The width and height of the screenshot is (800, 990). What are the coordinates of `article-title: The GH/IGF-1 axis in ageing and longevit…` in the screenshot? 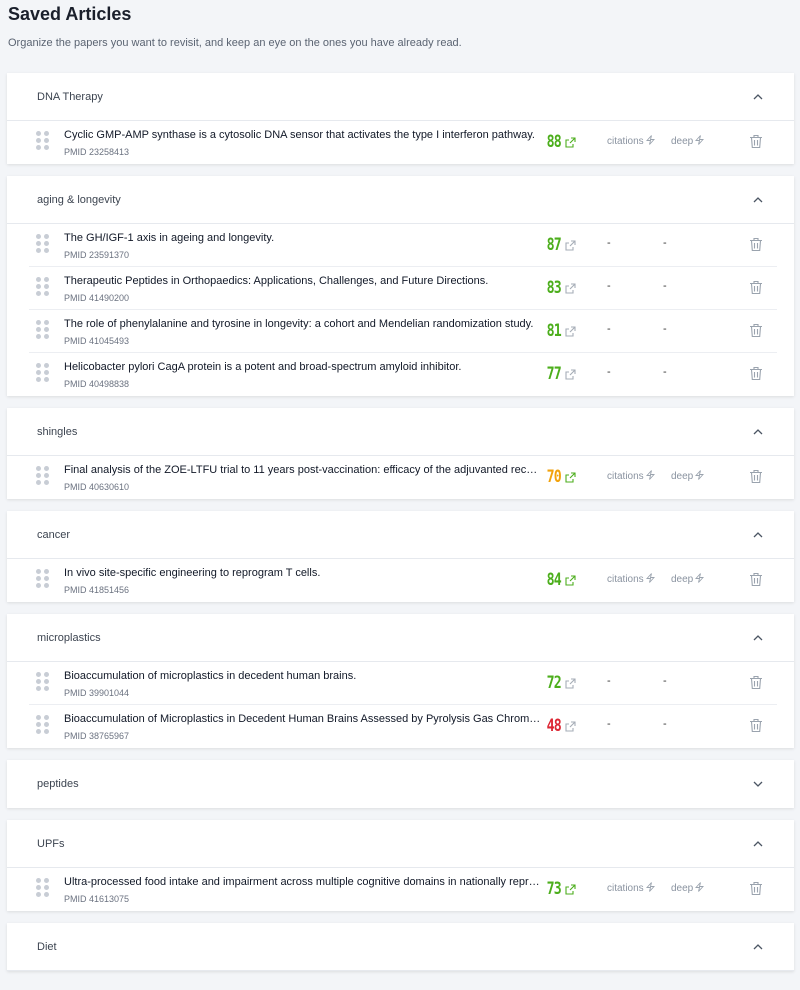 It's located at (303, 238).